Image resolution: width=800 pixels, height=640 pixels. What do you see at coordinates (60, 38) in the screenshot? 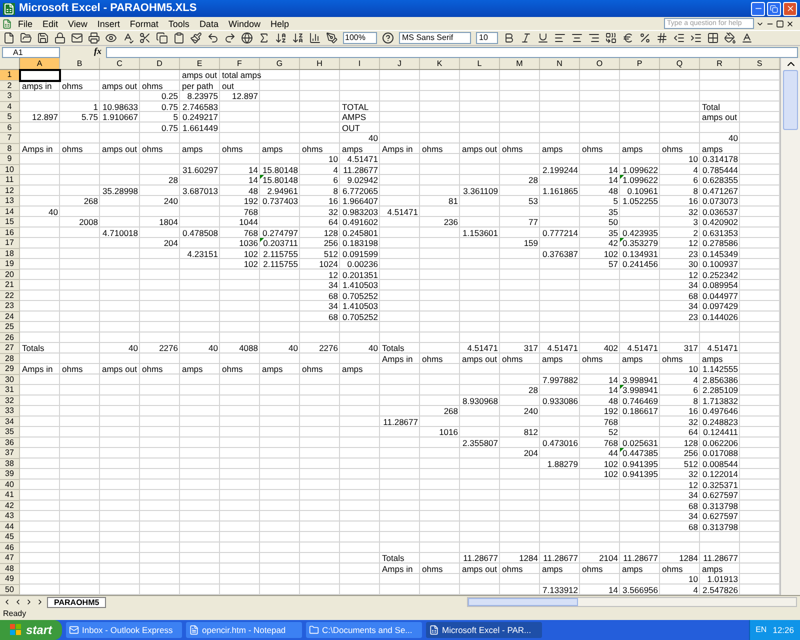
I see `permission-lock-icon` at bounding box center [60, 38].